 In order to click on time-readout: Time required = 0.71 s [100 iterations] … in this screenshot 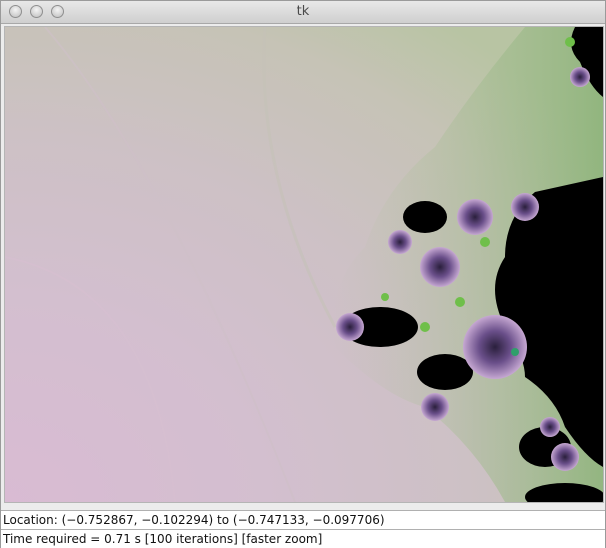, I will do `click(303, 538)`.